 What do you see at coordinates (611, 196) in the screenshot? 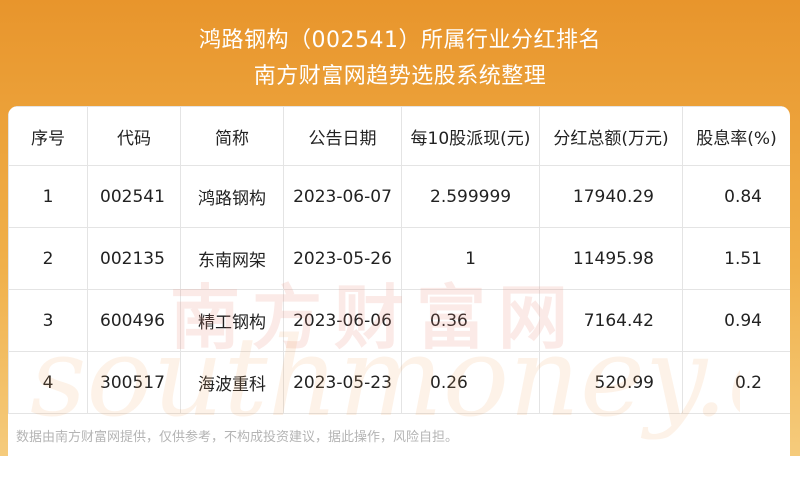
I see `cell-dividend-total: 17940.29` at bounding box center [611, 196].